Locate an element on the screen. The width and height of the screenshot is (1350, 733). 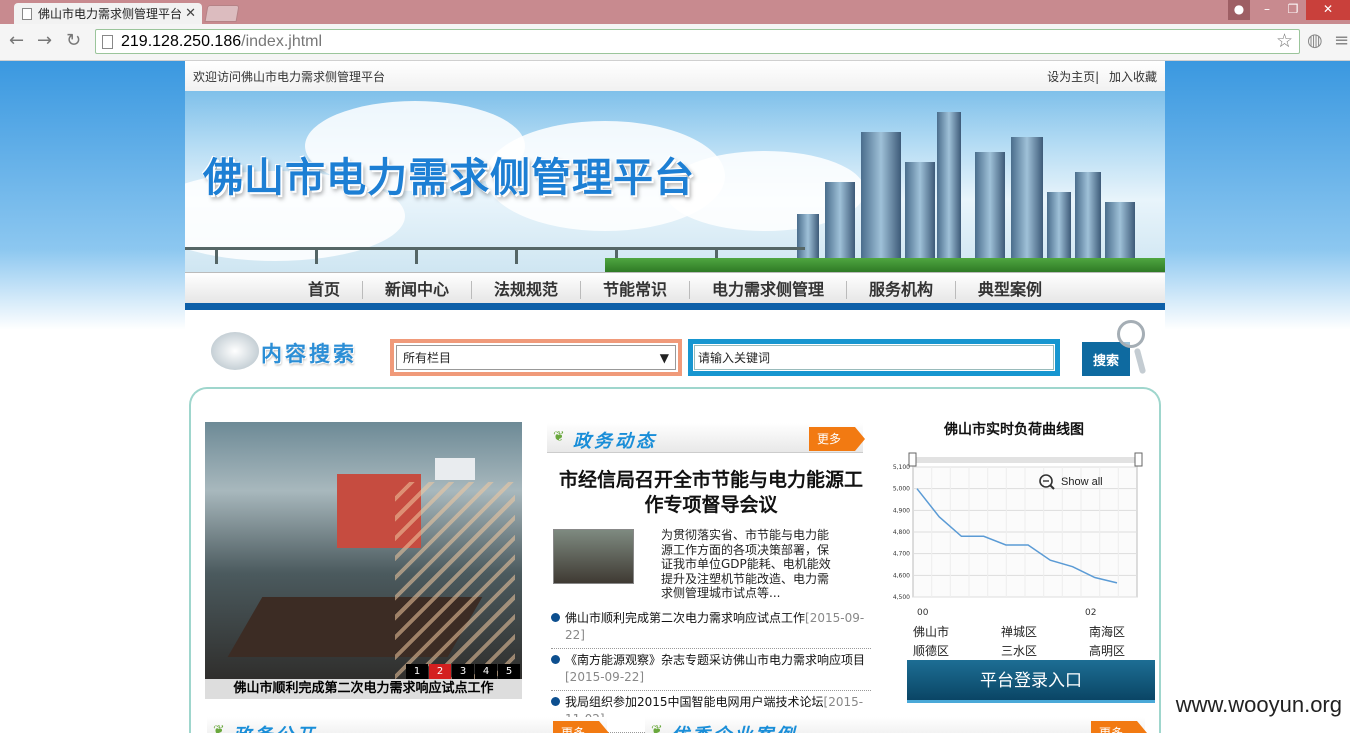
news-thumbnail is located at coordinates (593, 556).